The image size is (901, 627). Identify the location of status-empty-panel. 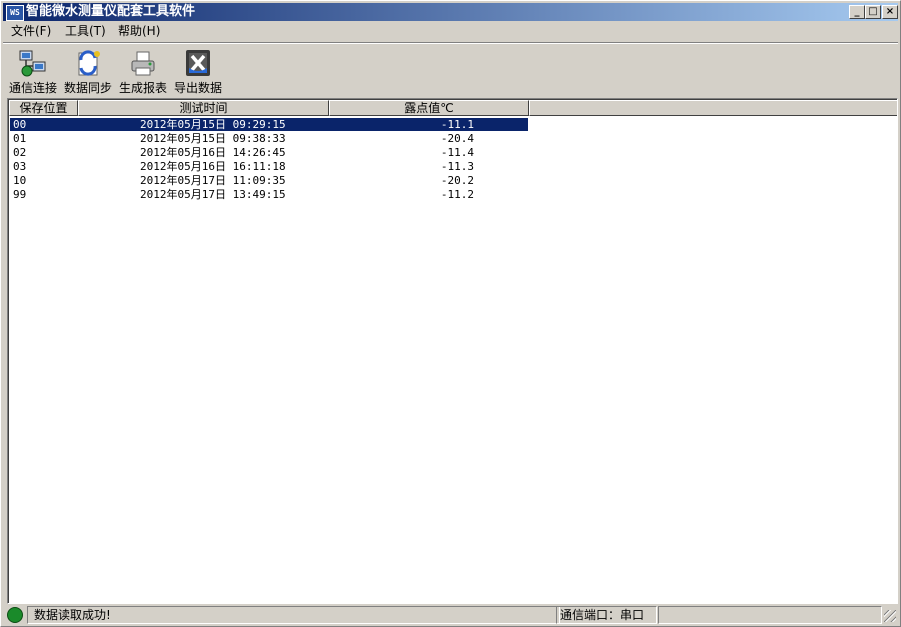
(770, 615).